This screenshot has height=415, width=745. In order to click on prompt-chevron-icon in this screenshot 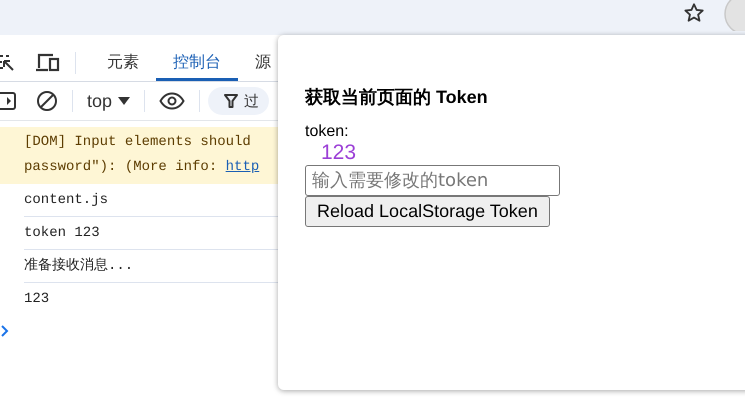, I will do `click(5, 331)`.